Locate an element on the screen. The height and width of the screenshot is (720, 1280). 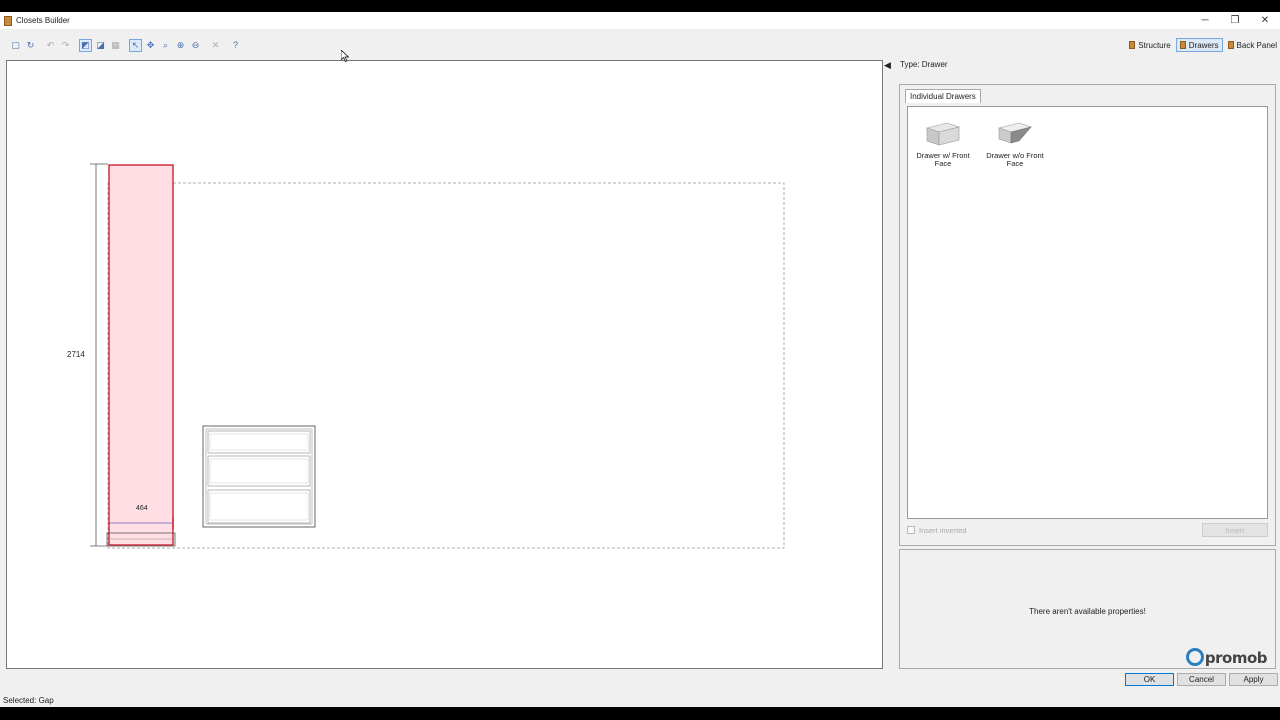
promob-logo-icon is located at coordinates (1194, 657).